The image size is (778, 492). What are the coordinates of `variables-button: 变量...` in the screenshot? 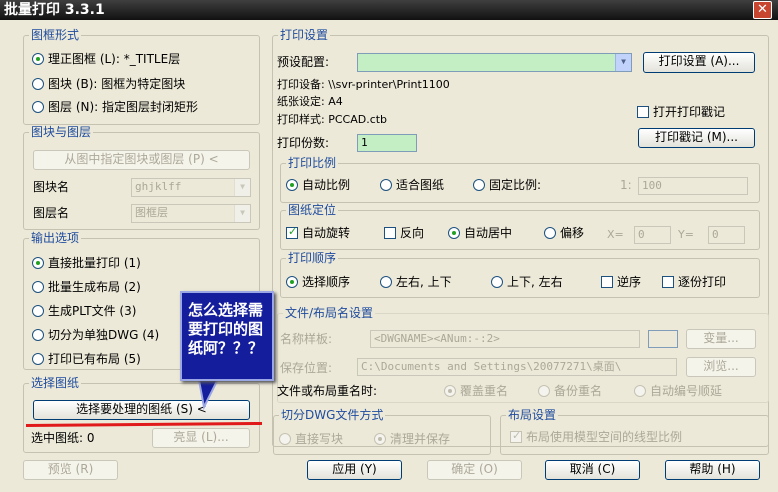 It's located at (721, 339).